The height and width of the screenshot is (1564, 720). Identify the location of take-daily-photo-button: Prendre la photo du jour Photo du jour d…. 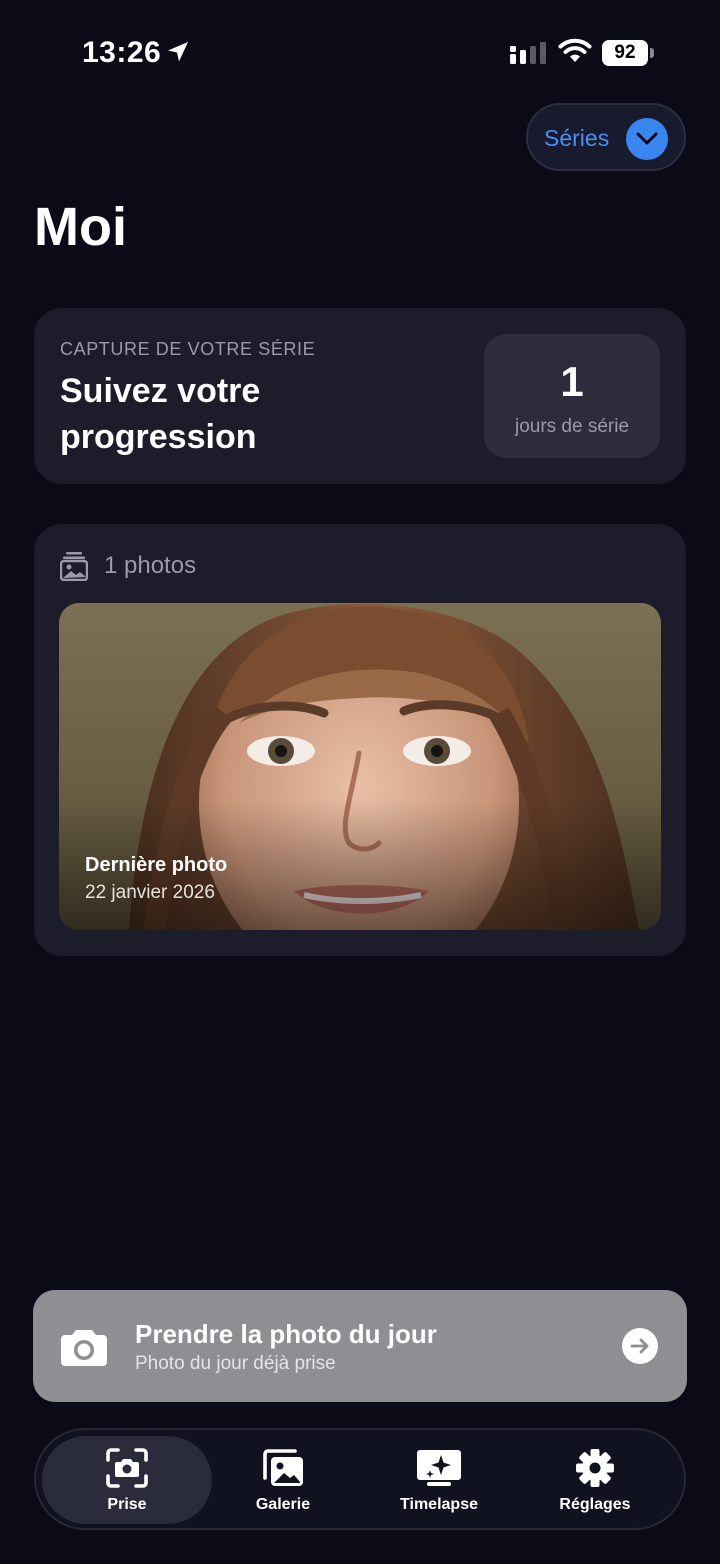
(360, 1346).